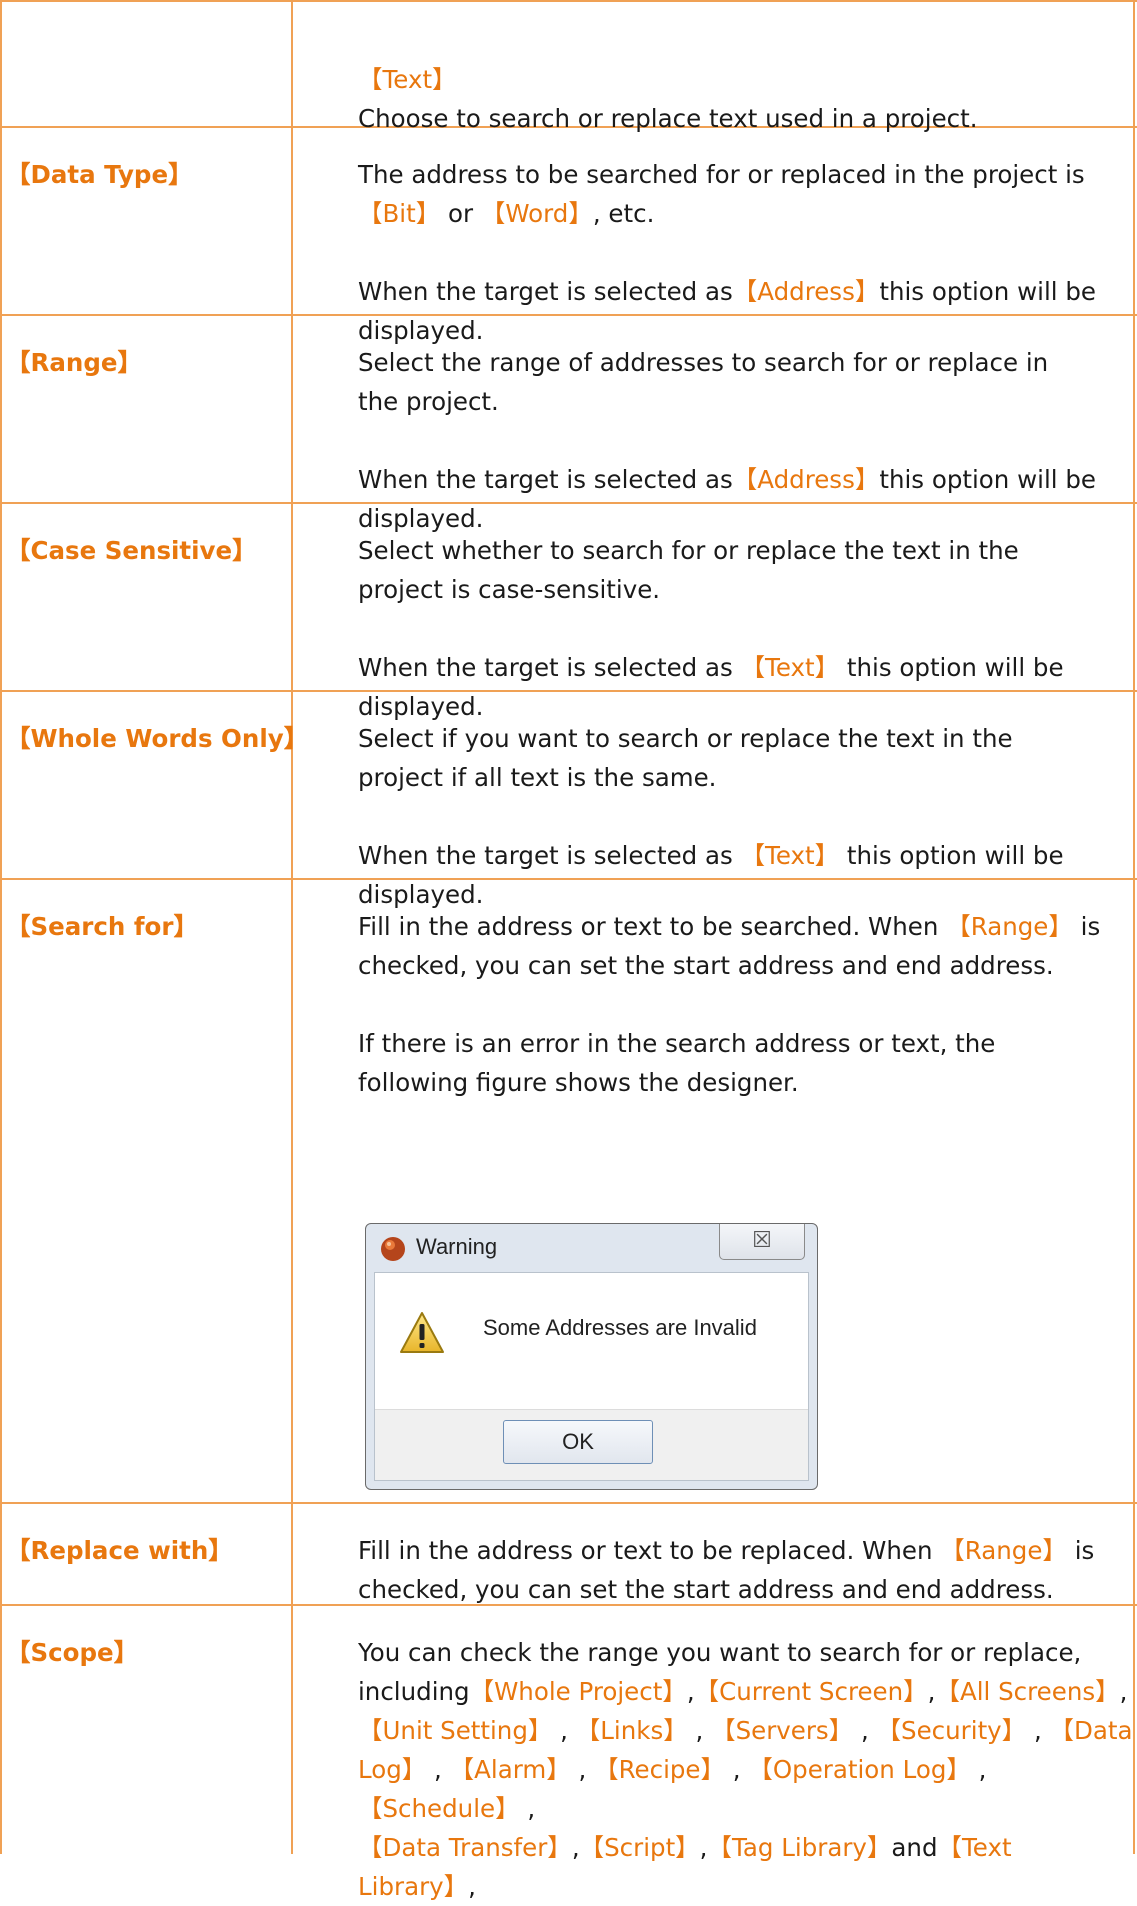 Image resolution: width=1137 pixels, height=1906 pixels. Describe the element at coordinates (660, 1769) in the screenshot. I see `option-reference: 【Recipe】` at that location.